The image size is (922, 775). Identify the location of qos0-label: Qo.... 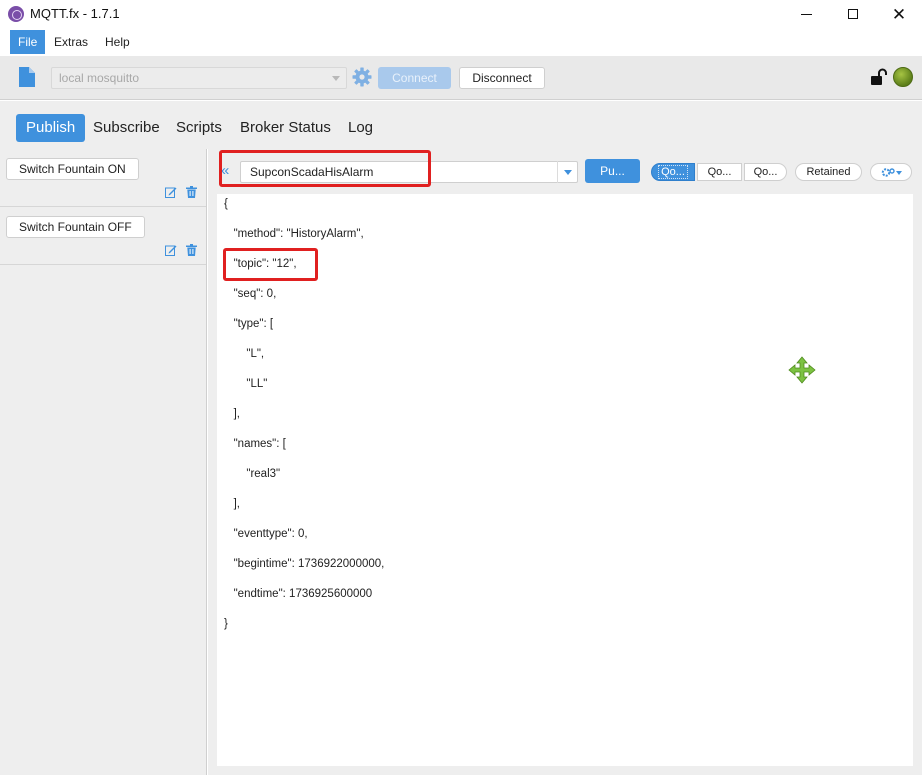
(673, 172).